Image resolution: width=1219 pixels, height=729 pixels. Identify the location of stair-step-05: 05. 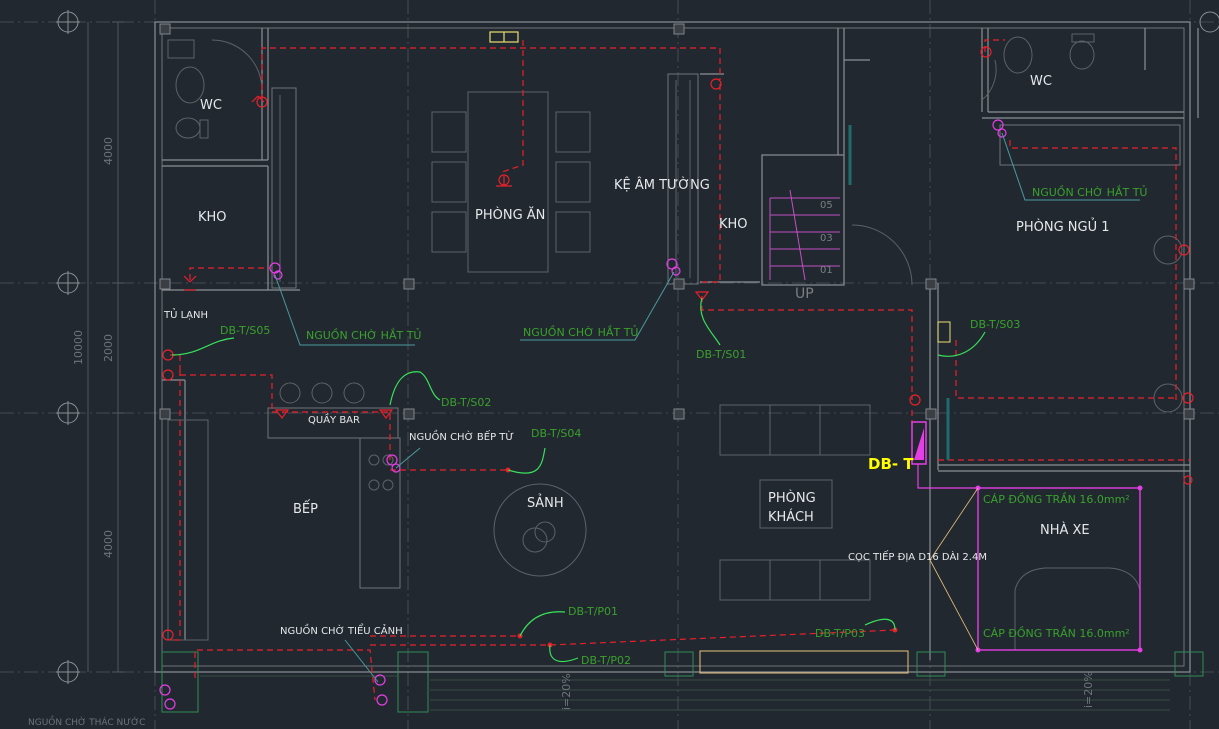
(826, 205).